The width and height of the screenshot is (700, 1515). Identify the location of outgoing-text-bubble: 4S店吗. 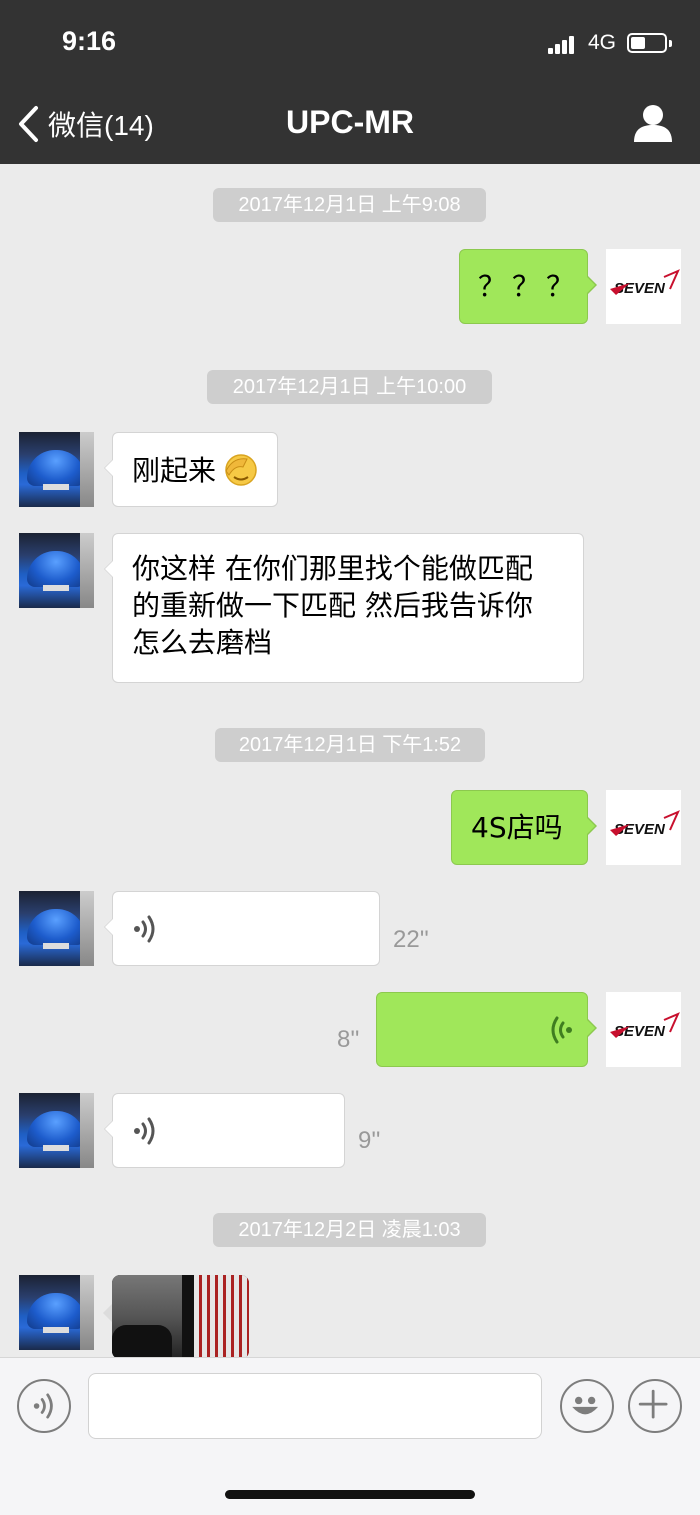
(524, 827).